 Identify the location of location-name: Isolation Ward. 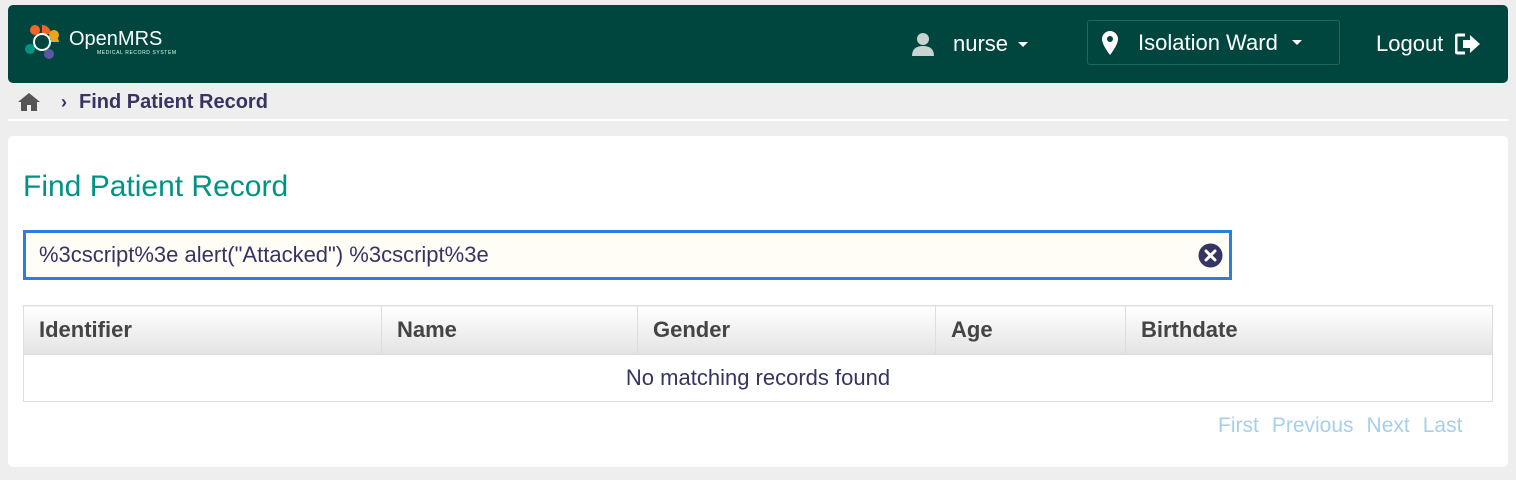
(1208, 42).